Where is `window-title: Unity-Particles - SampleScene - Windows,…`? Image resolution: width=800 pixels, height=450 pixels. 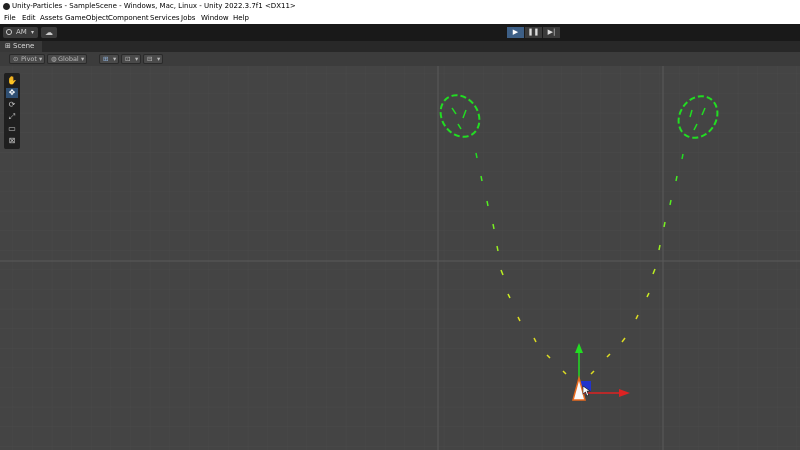
window-title: Unity-Particles - SampleScene - Windows,… is located at coordinates (154, 6).